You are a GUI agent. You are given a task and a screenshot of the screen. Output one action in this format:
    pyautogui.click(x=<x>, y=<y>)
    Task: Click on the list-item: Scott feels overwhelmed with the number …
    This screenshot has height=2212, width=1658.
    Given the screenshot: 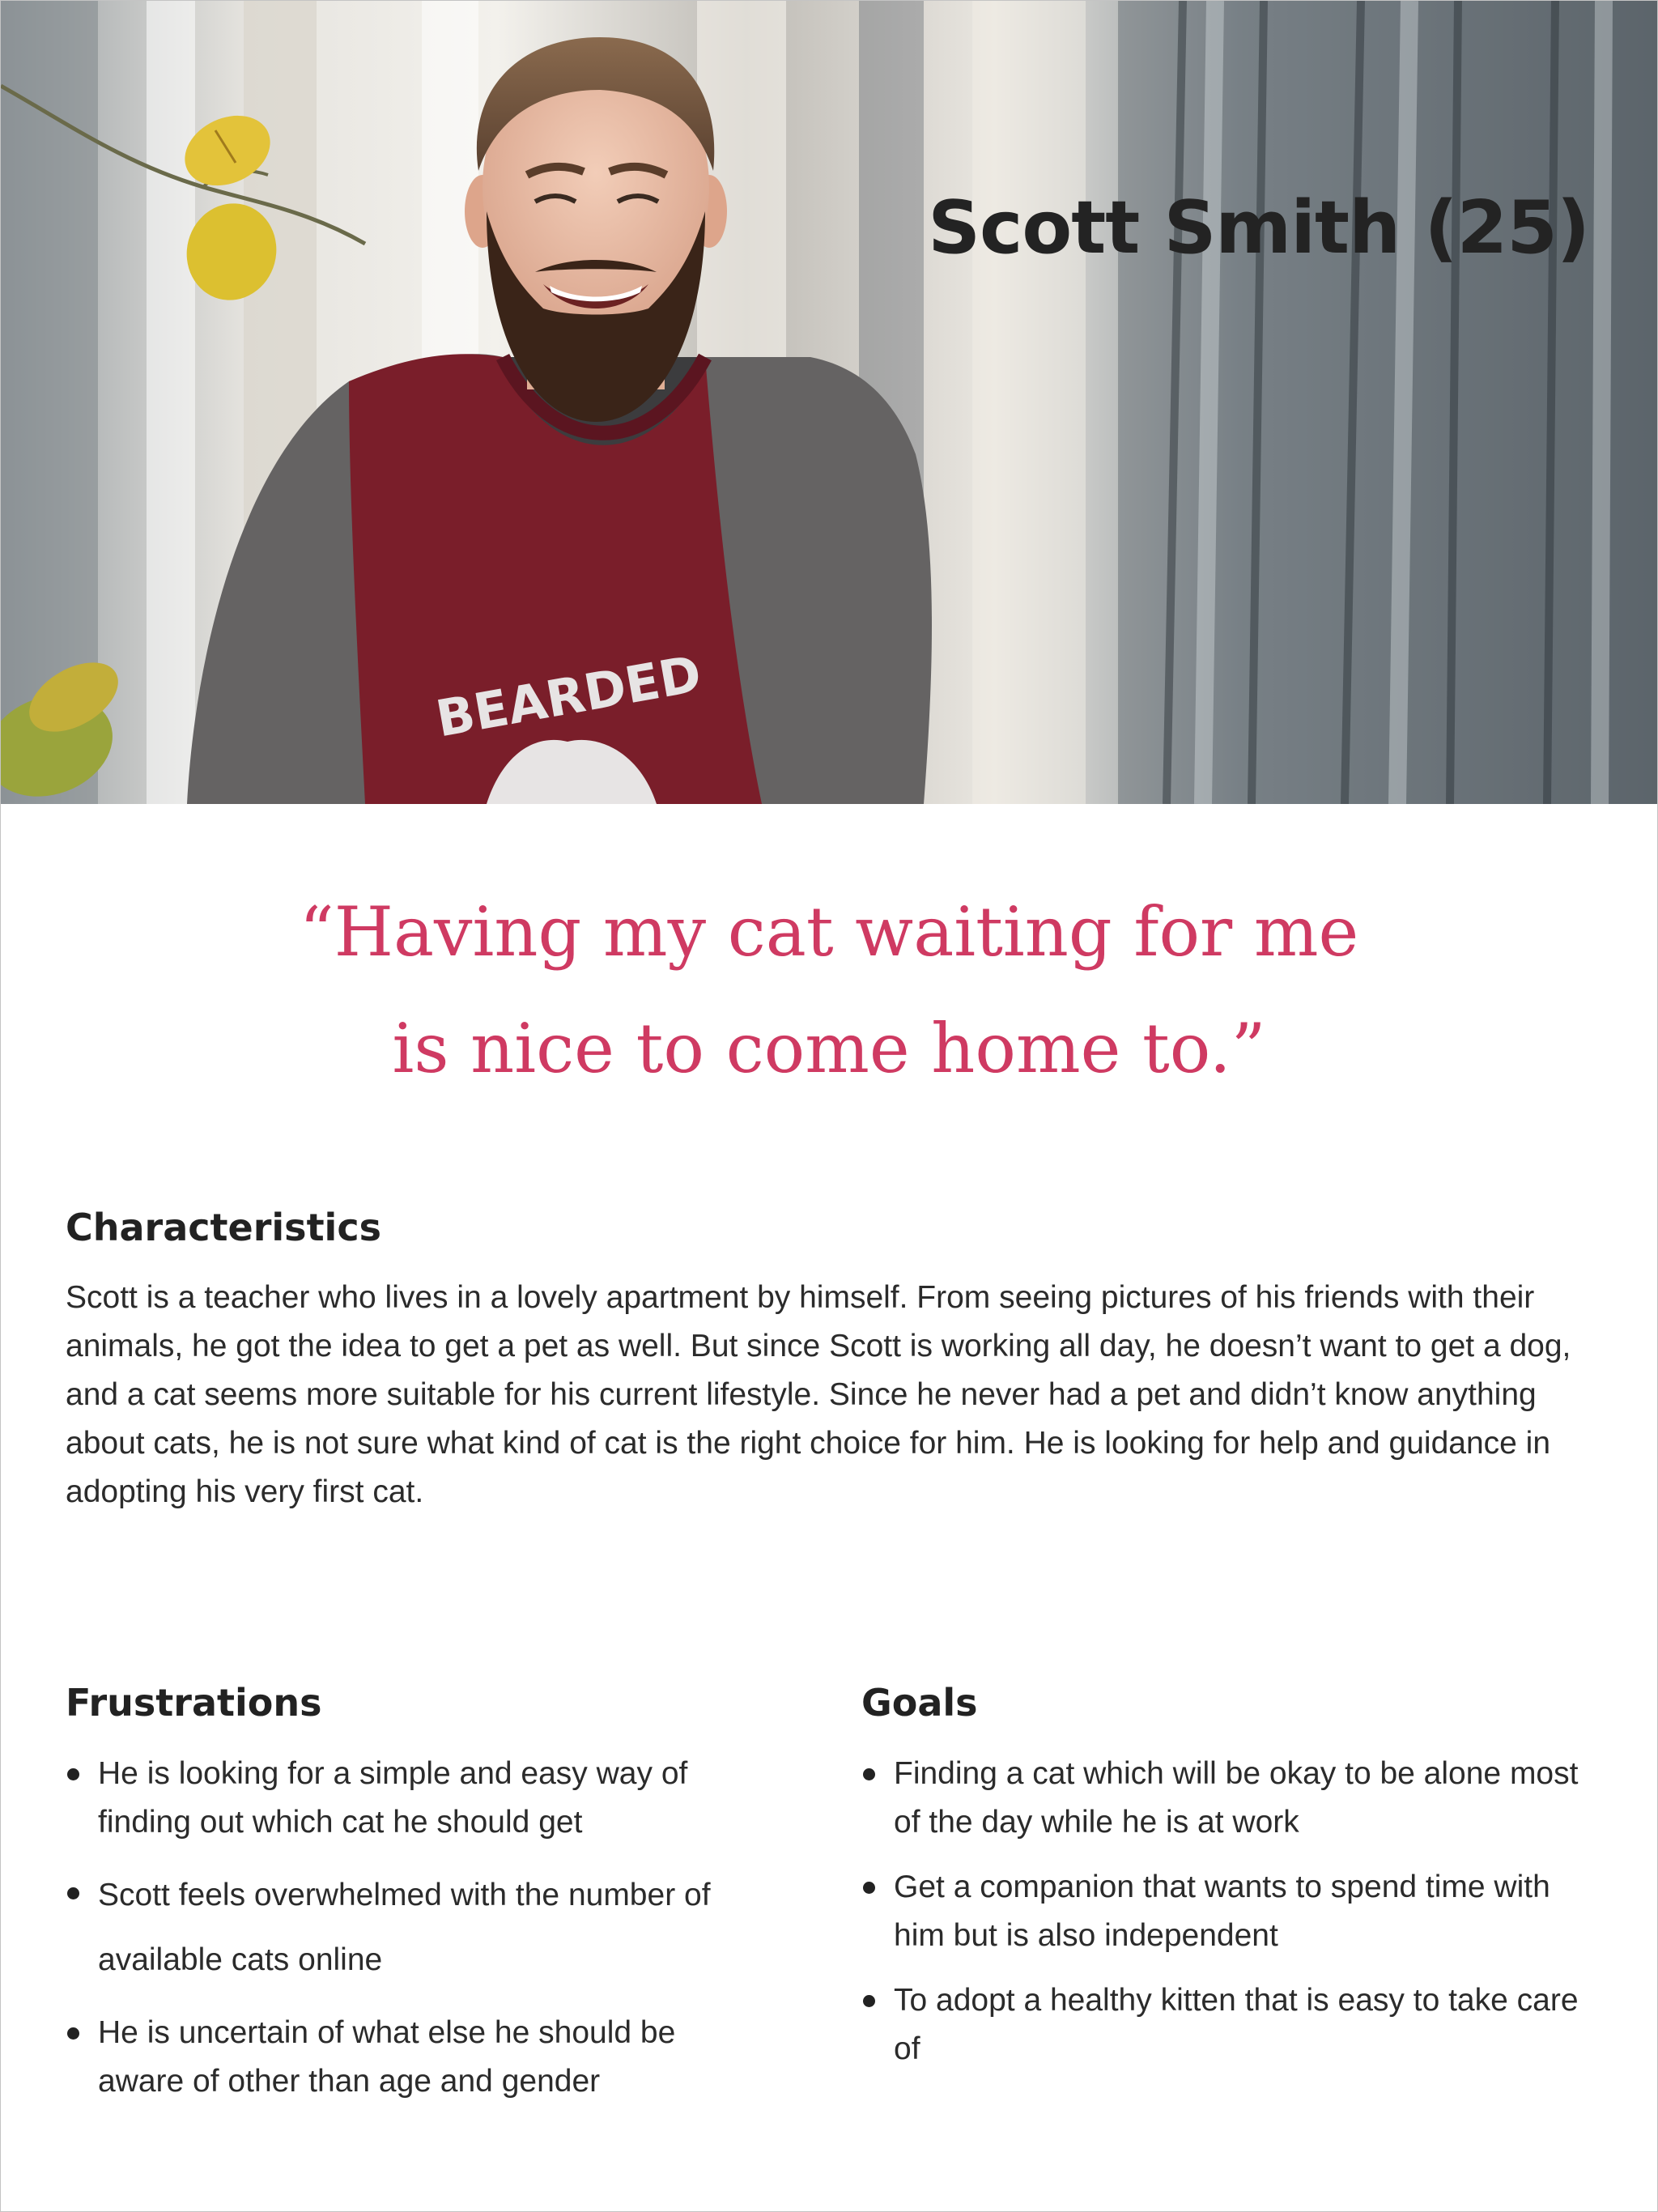 What is the action you would take?
    pyautogui.click(x=414, y=1928)
    